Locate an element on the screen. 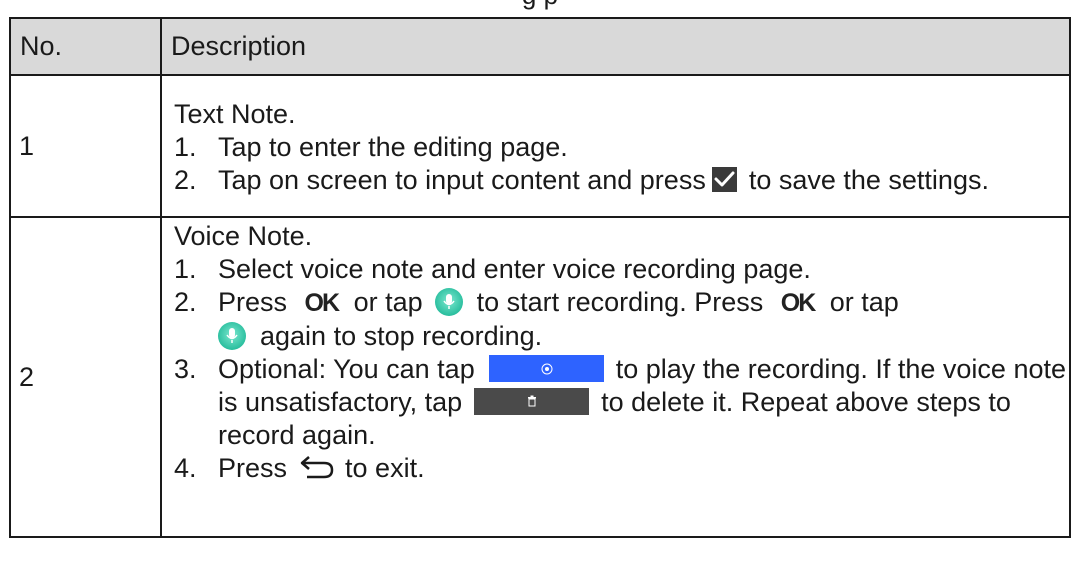  back-icon is located at coordinates (317, 467).